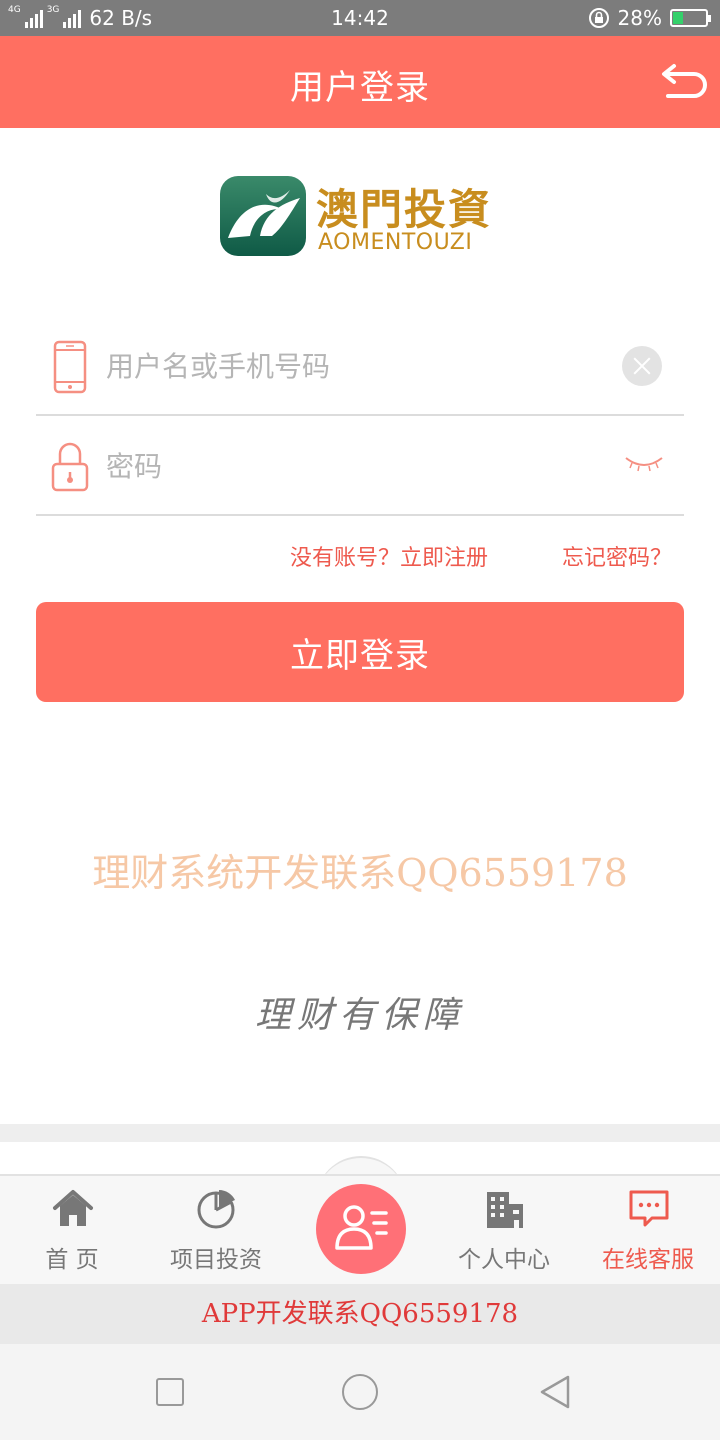  Describe the element at coordinates (70, 367) in the screenshot. I see `phone-icon` at that location.